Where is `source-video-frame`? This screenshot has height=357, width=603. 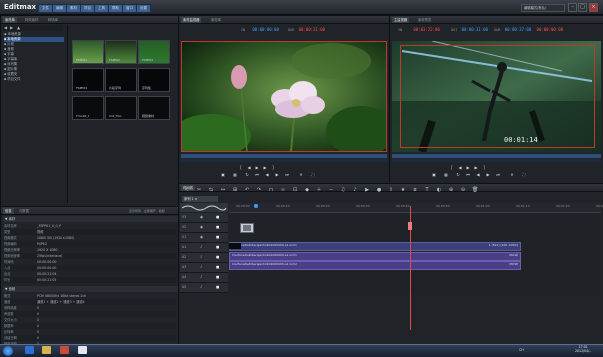 source-video-frame is located at coordinates (284, 96).